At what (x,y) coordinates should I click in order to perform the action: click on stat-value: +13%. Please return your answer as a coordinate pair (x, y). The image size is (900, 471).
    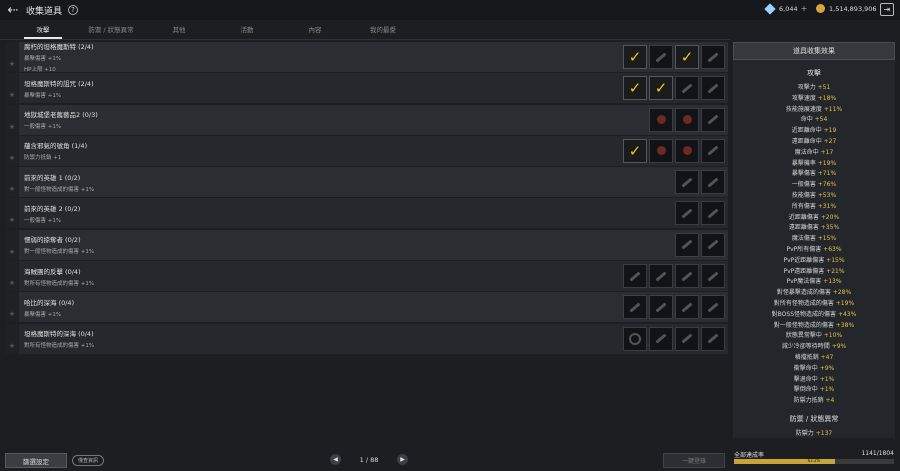
    Looking at the image, I should click on (832, 282).